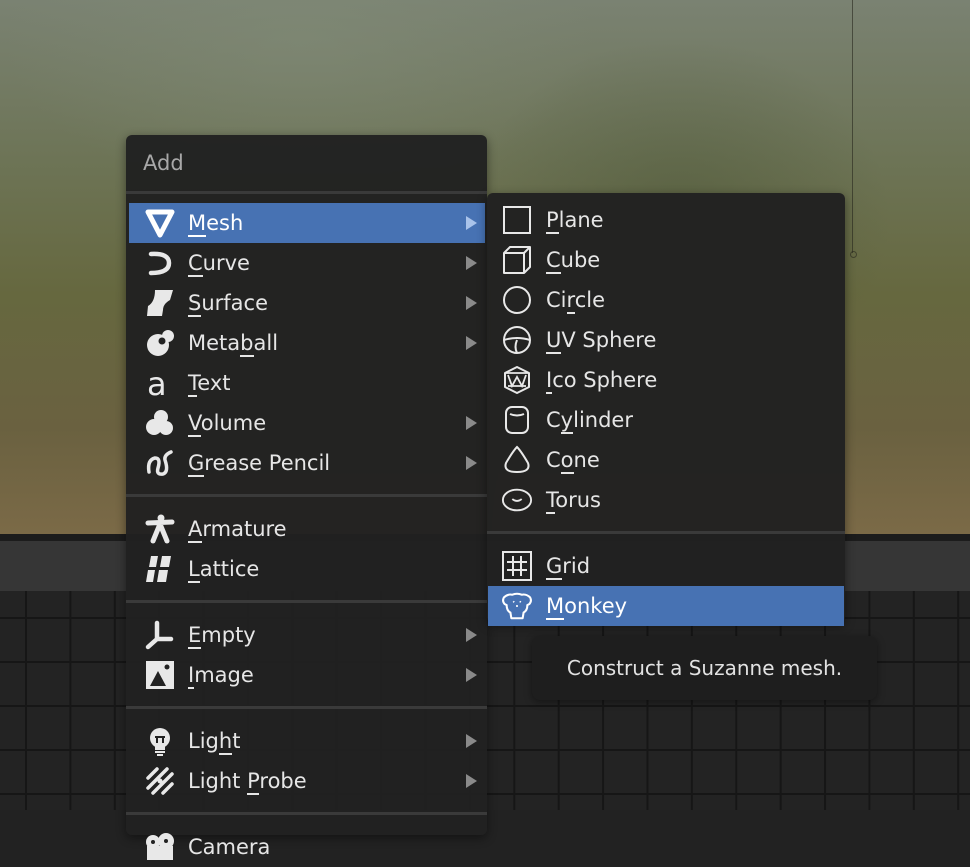  Describe the element at coordinates (307, 635) in the screenshot. I see `add-menu-item-empty: Empty` at that location.